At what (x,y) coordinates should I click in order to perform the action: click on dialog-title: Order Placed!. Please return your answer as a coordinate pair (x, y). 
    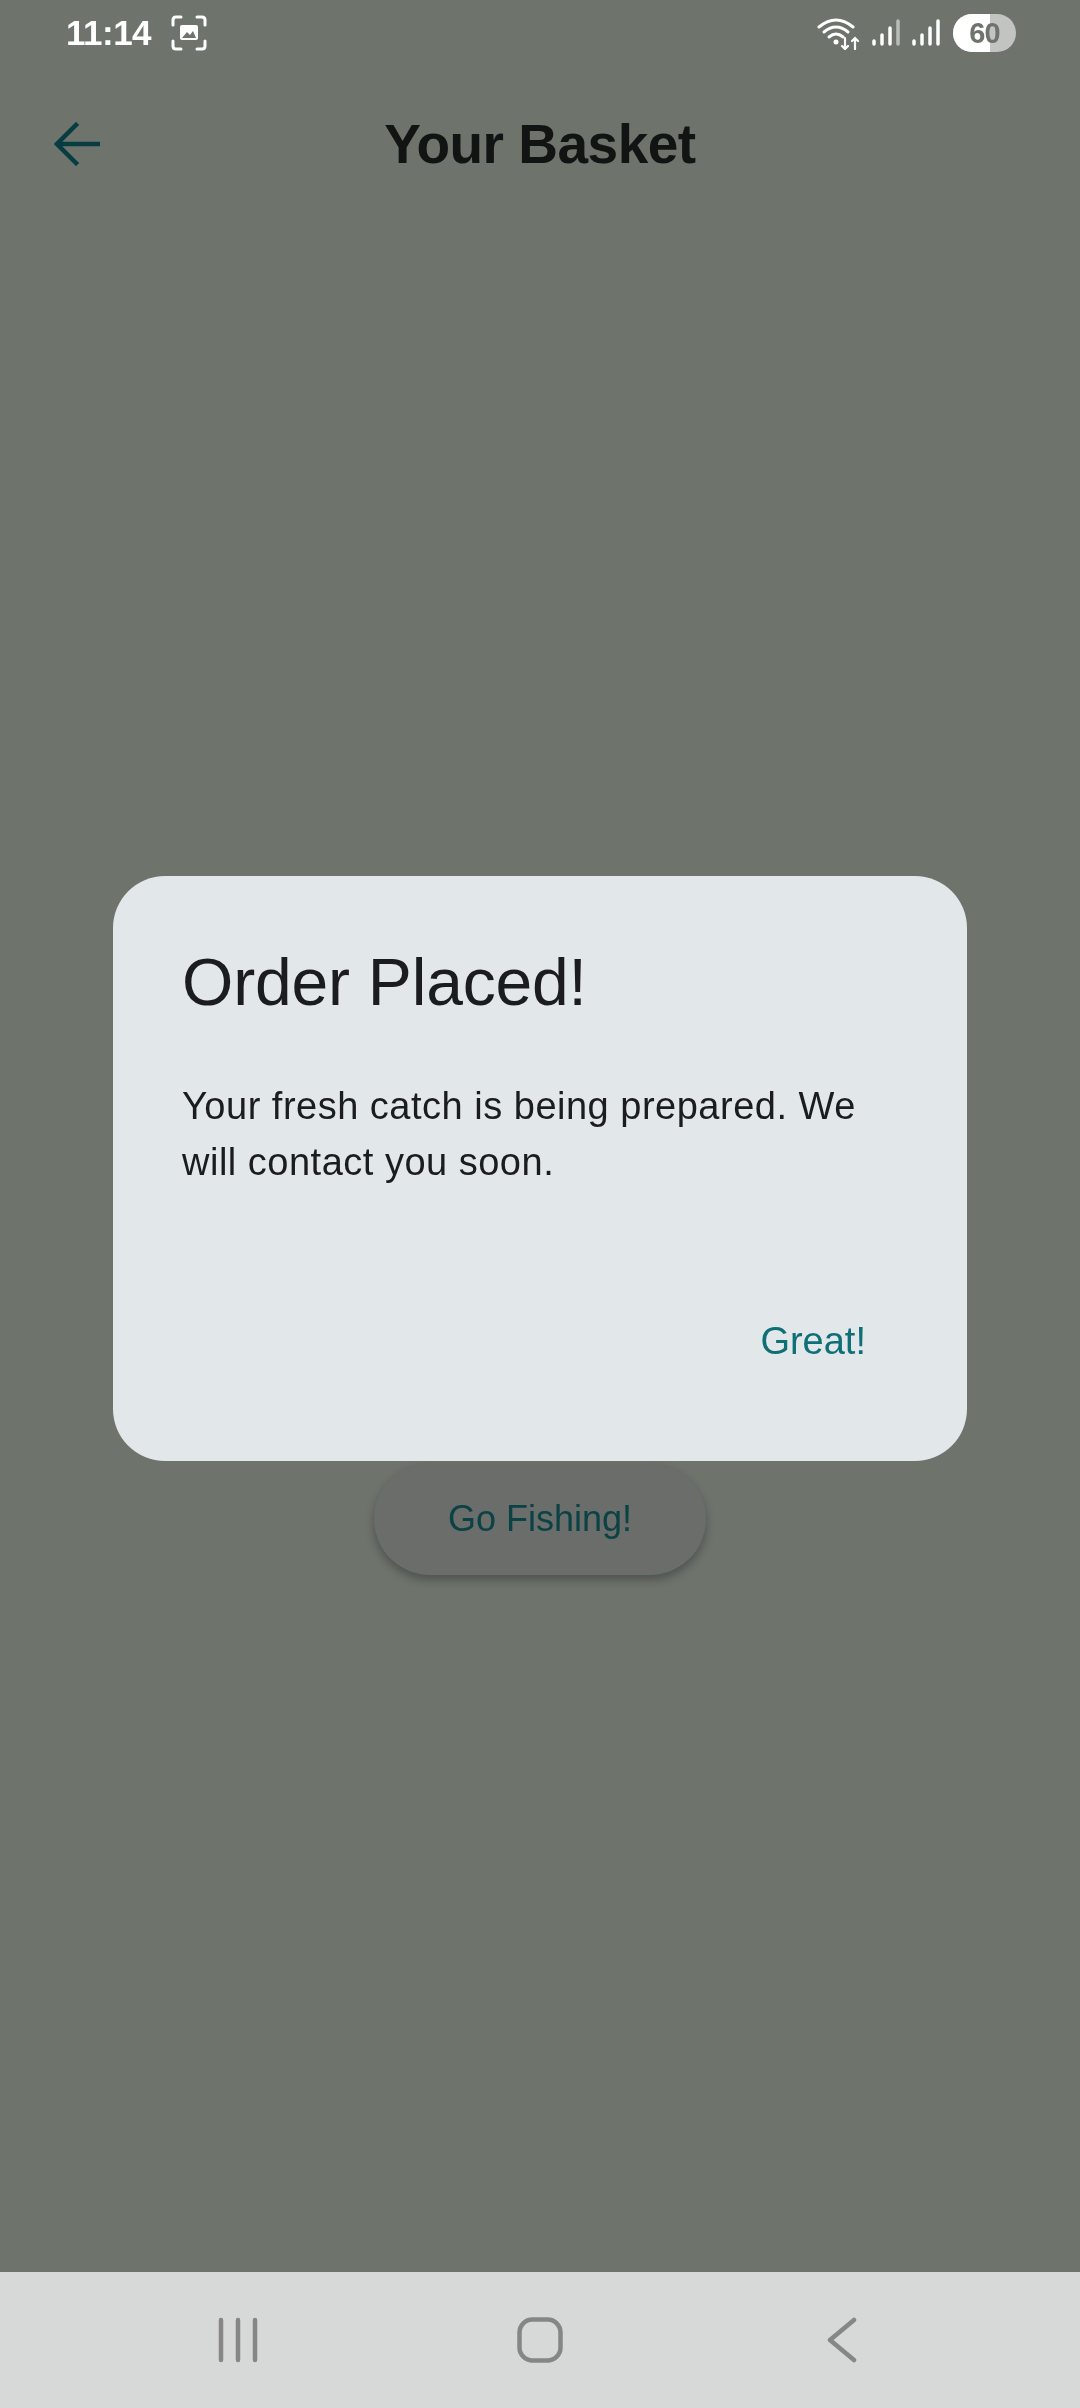
    Looking at the image, I should click on (385, 982).